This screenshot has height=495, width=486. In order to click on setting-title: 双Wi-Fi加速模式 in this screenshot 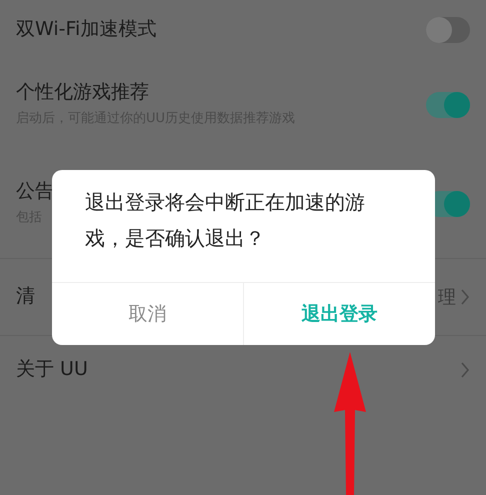, I will do `click(86, 30)`.